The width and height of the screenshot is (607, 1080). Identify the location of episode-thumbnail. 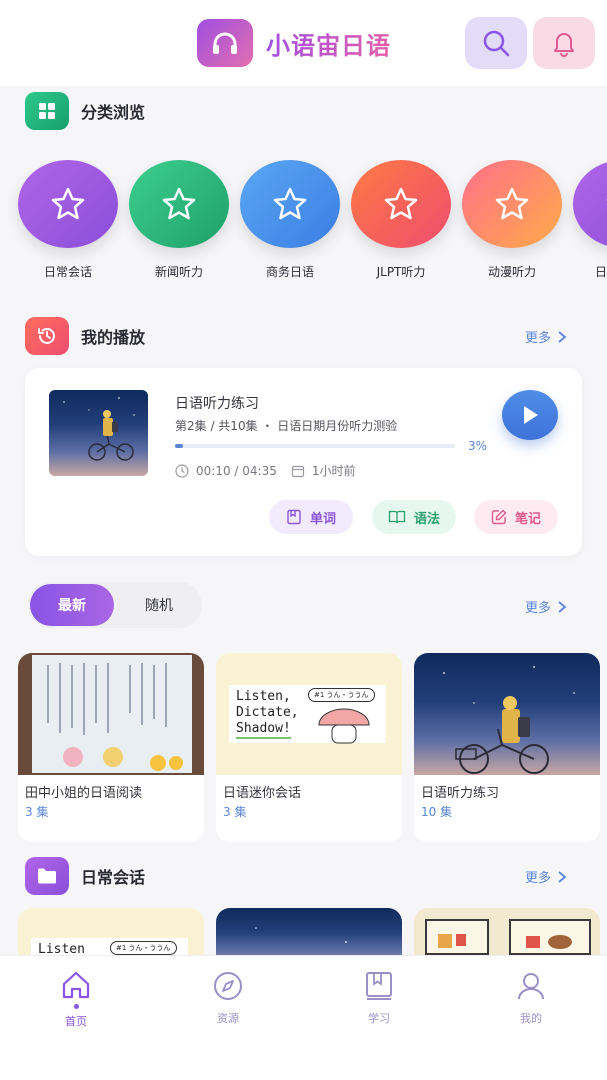
(98, 433).